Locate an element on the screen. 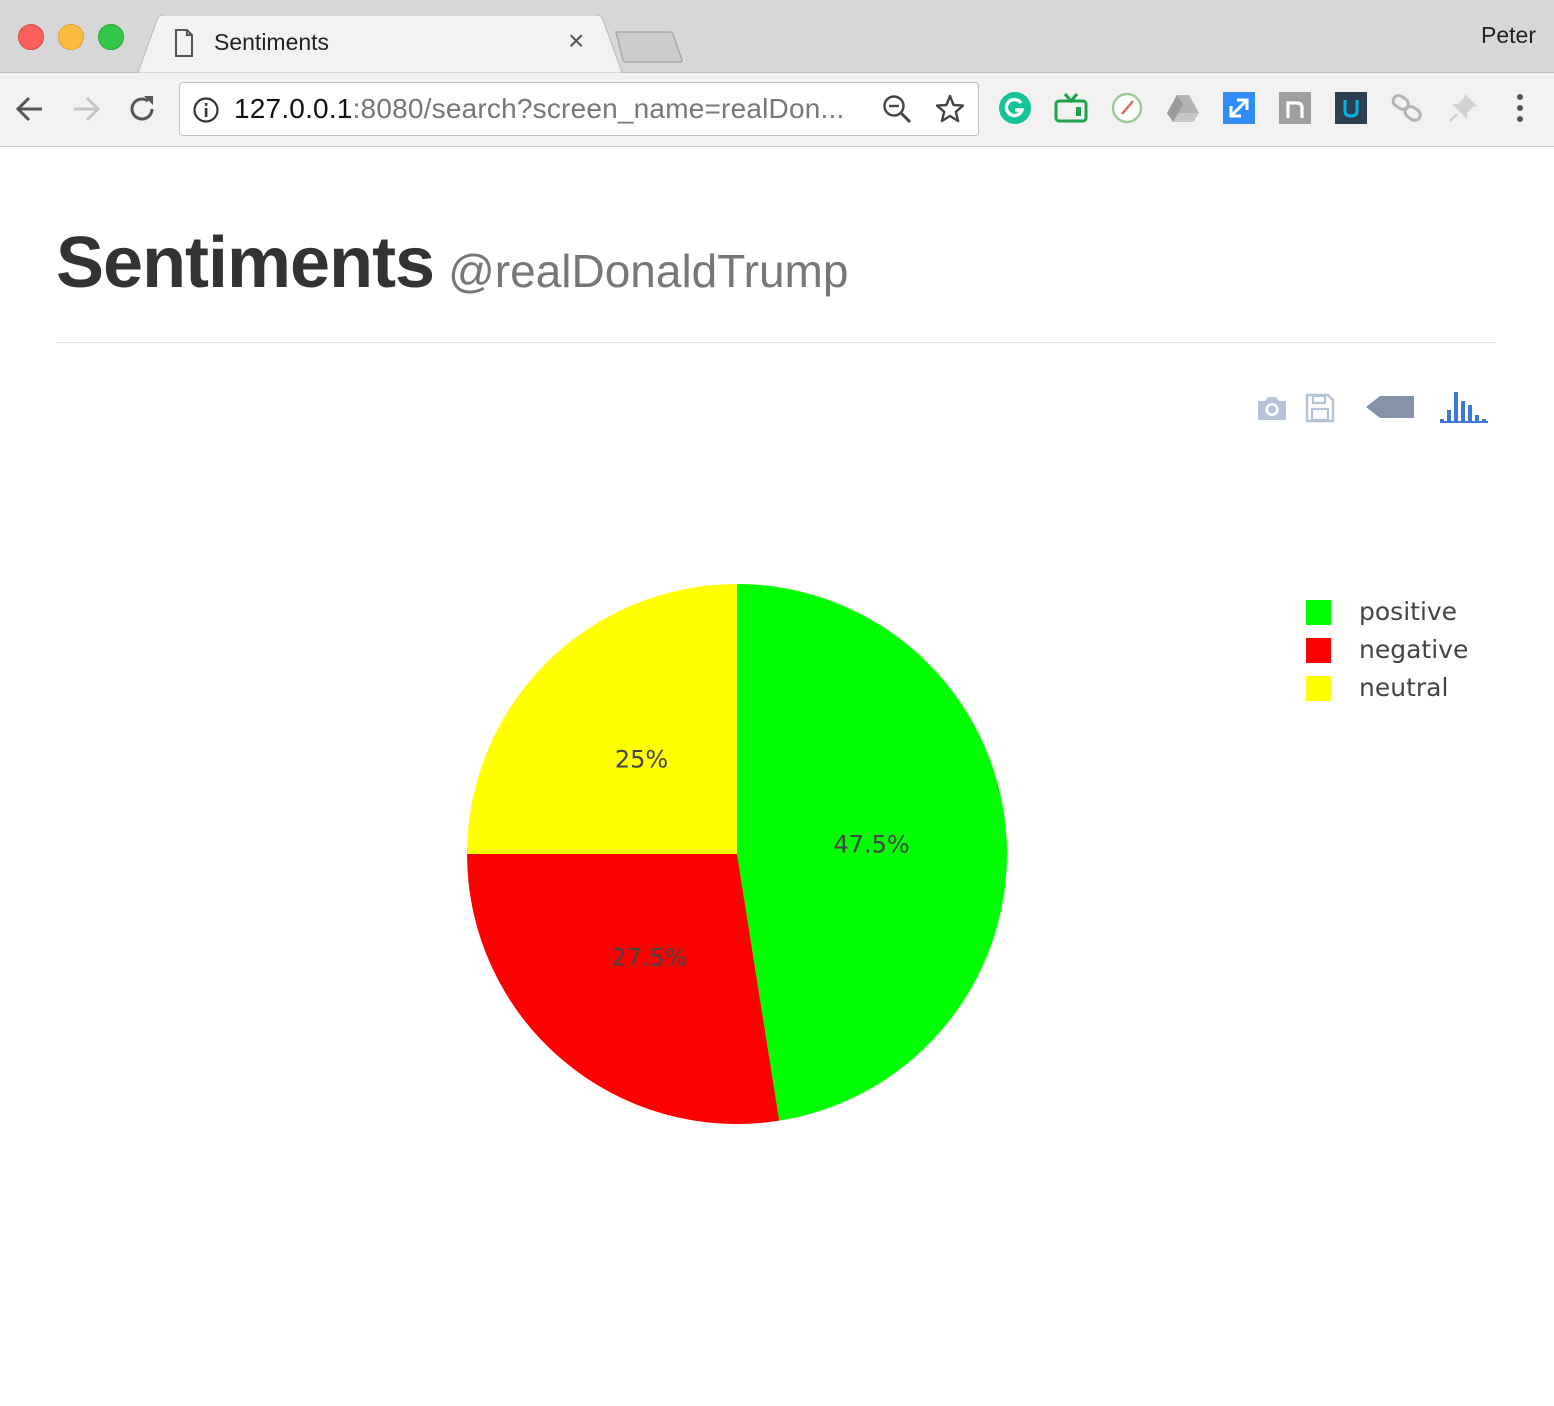  pie-slice-neutral is located at coordinates (602, 719).